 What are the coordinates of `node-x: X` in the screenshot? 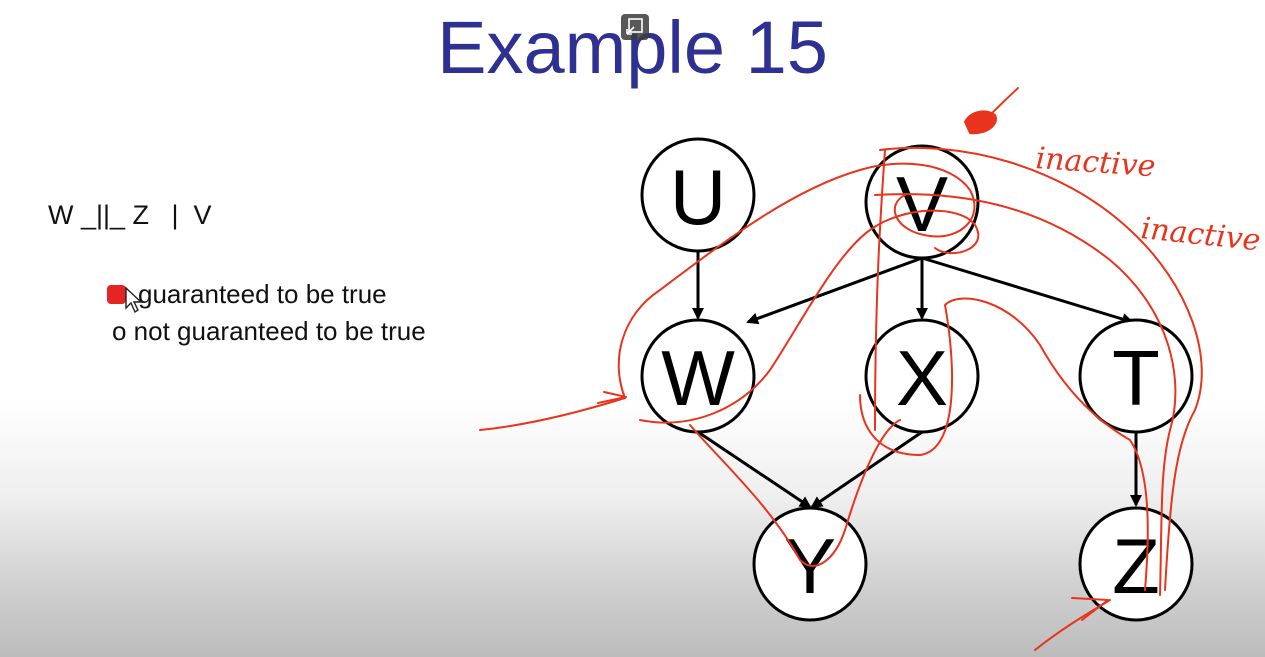 It's located at (922, 376).